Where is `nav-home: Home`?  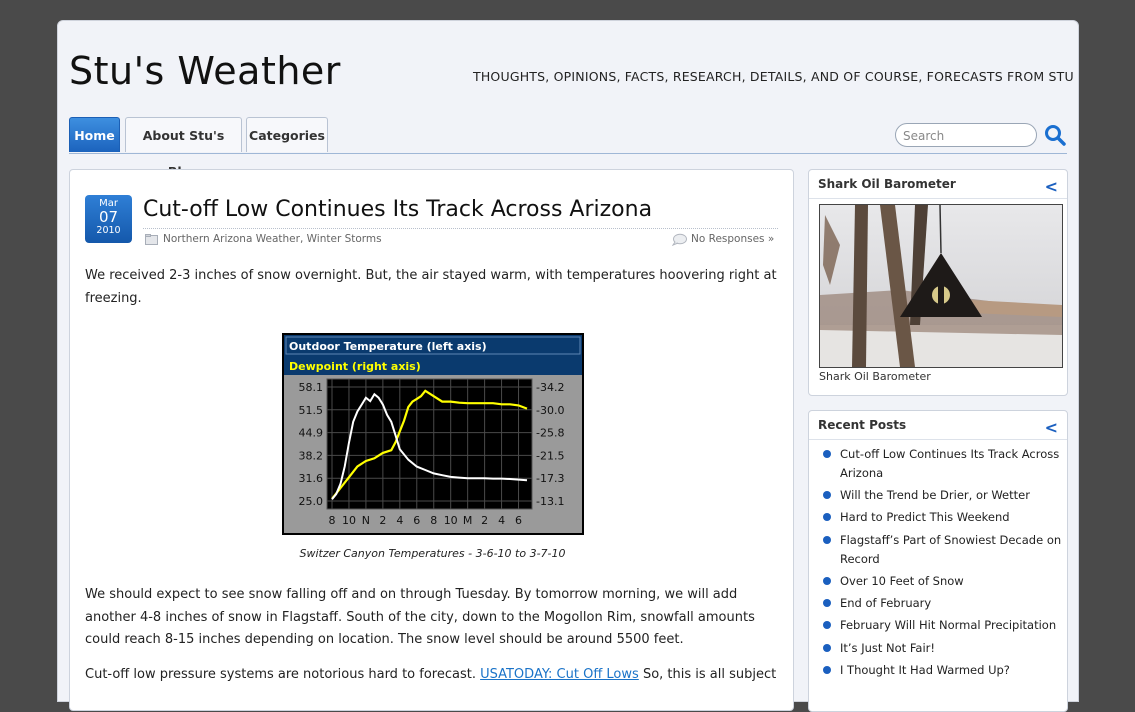
nav-home: Home is located at coordinates (94, 134).